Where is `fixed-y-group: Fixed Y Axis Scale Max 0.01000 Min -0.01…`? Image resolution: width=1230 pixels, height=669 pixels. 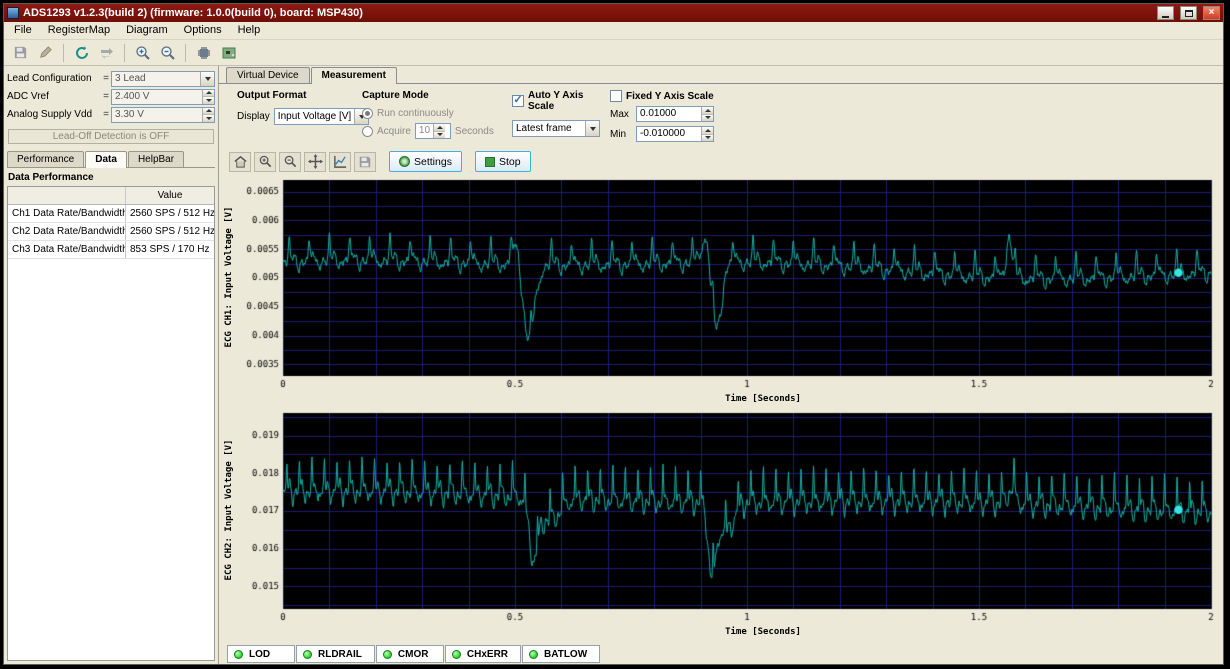 fixed-y-group: Fixed Y Axis Scale Max 0.01000 Min -0.01… is located at coordinates (750, 118).